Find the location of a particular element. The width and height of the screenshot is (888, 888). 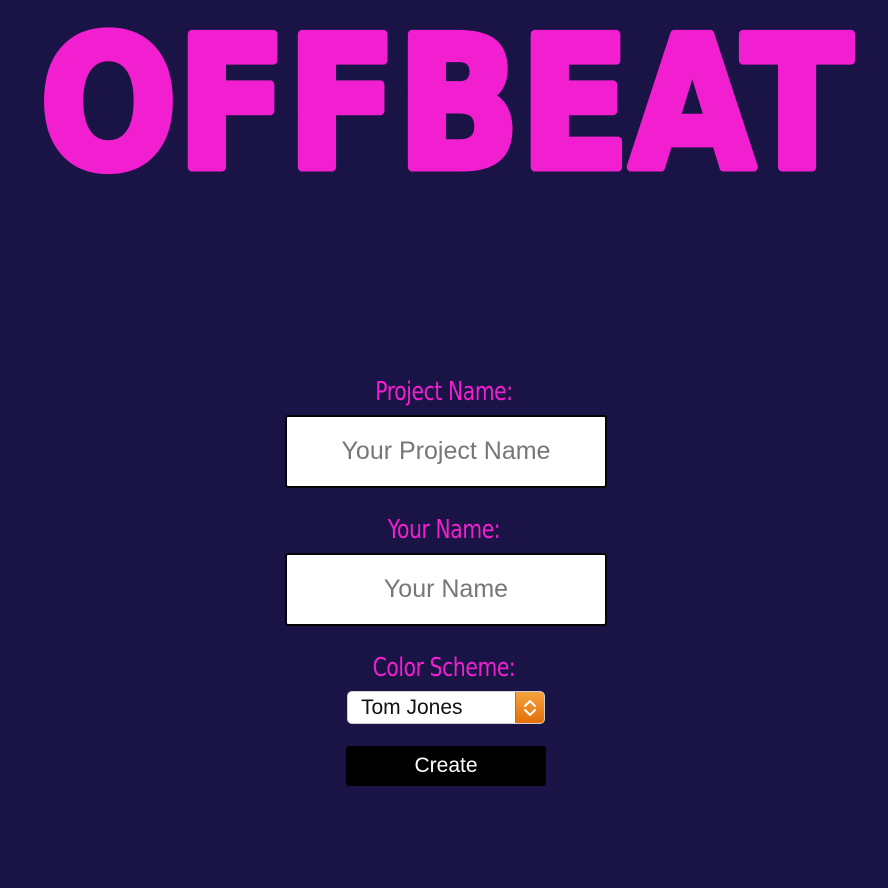

project-name-input is located at coordinates (446, 451).